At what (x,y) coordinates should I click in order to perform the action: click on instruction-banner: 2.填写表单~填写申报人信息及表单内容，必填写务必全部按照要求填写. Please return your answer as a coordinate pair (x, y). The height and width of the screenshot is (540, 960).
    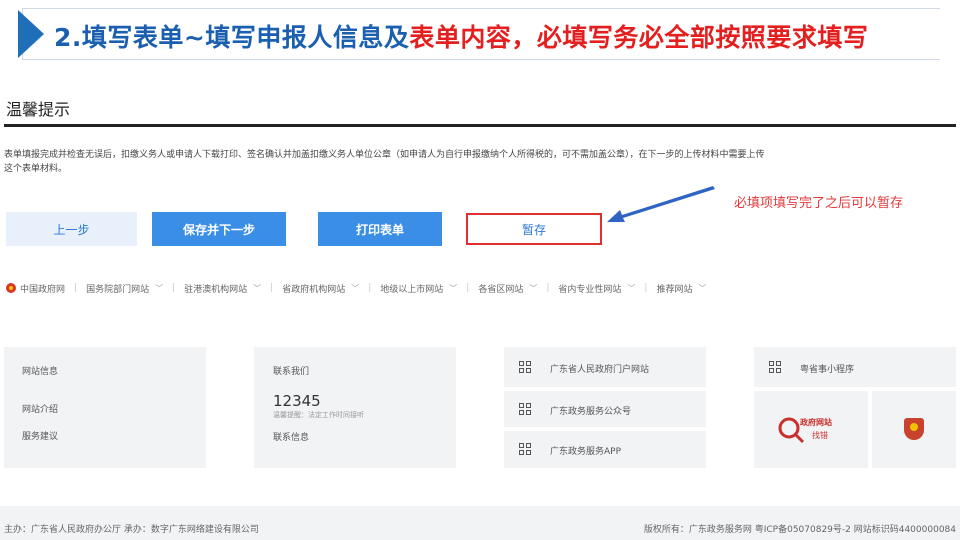
    Looking at the image, I should click on (480, 33).